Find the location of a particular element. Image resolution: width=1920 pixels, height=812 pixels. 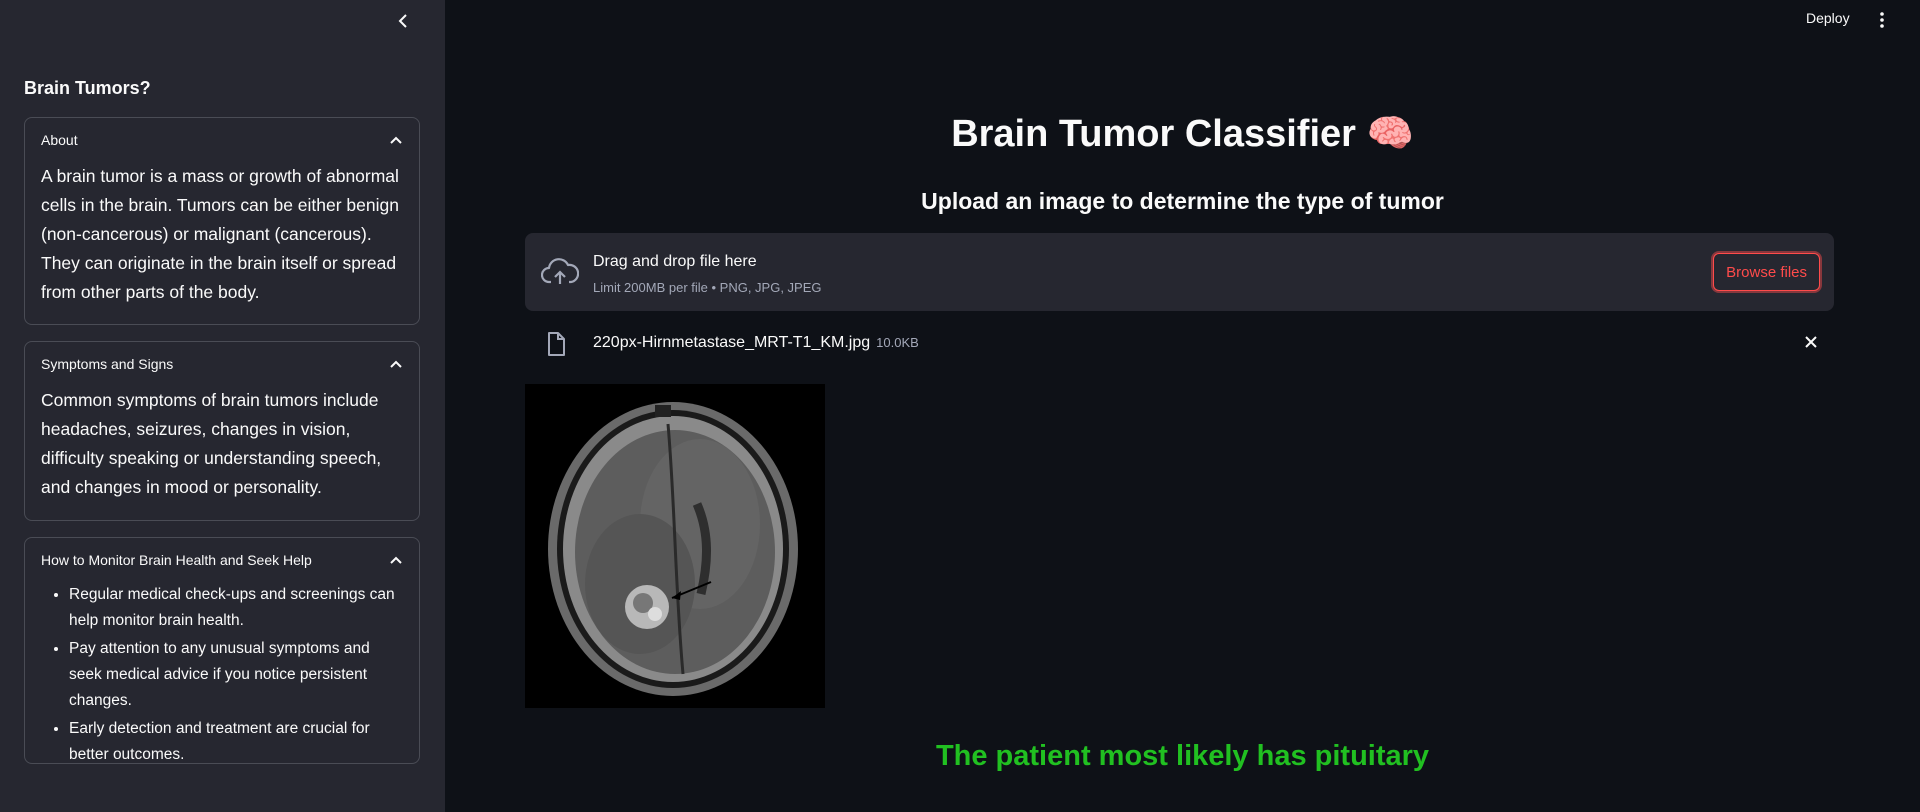

expander-about-header: About is located at coordinates (222, 140).